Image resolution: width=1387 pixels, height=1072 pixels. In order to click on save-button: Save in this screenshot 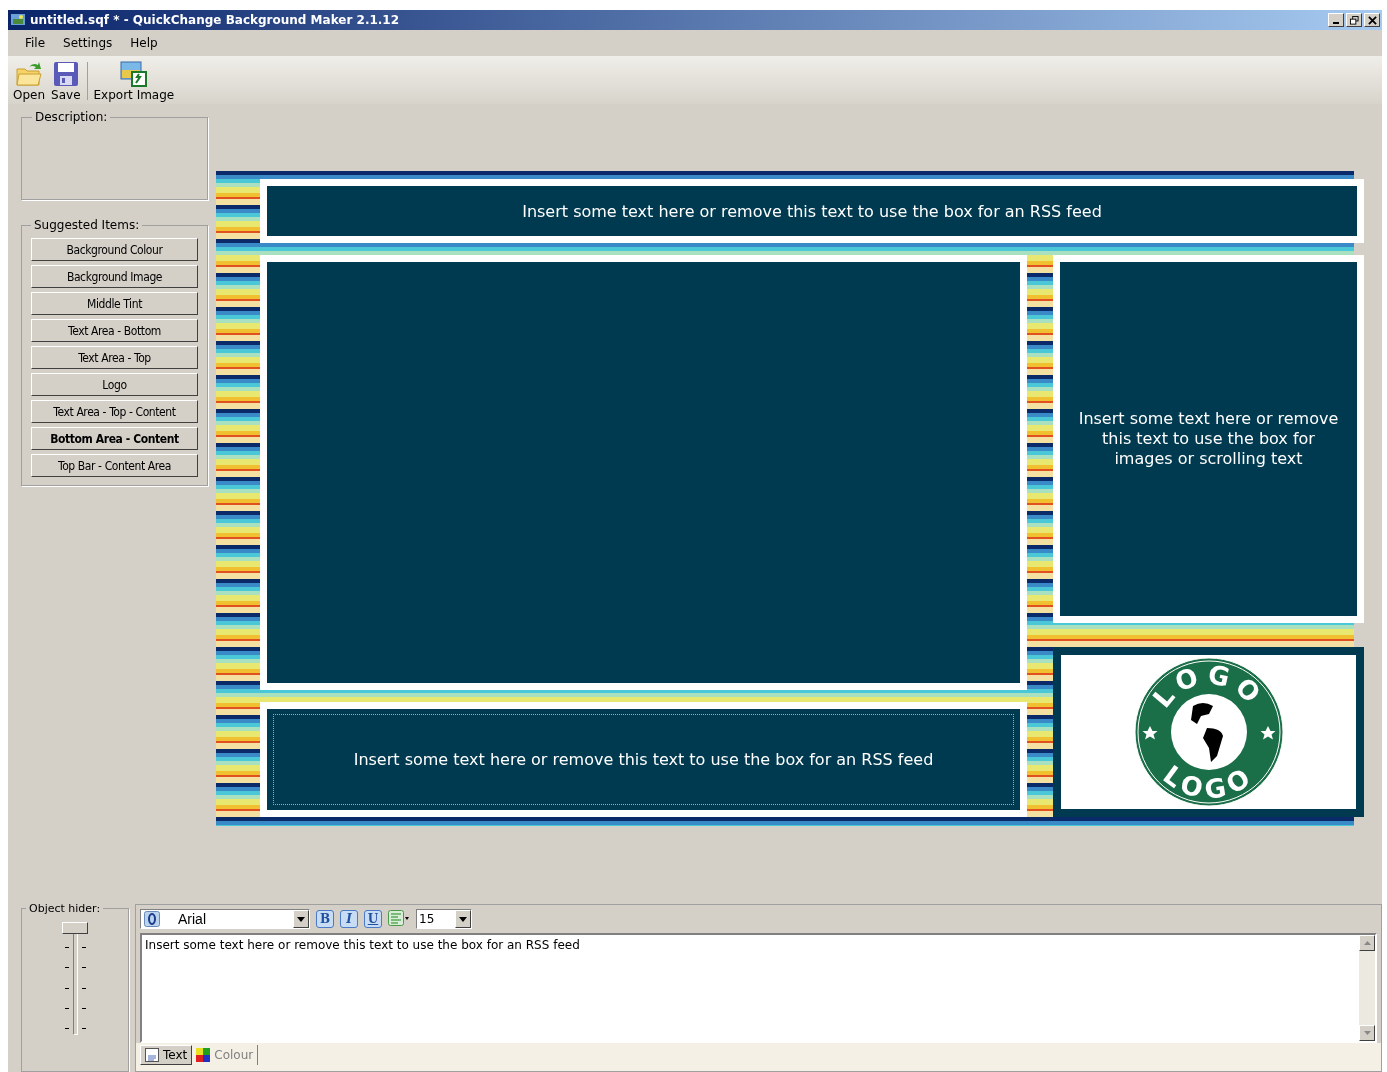, I will do `click(66, 81)`.